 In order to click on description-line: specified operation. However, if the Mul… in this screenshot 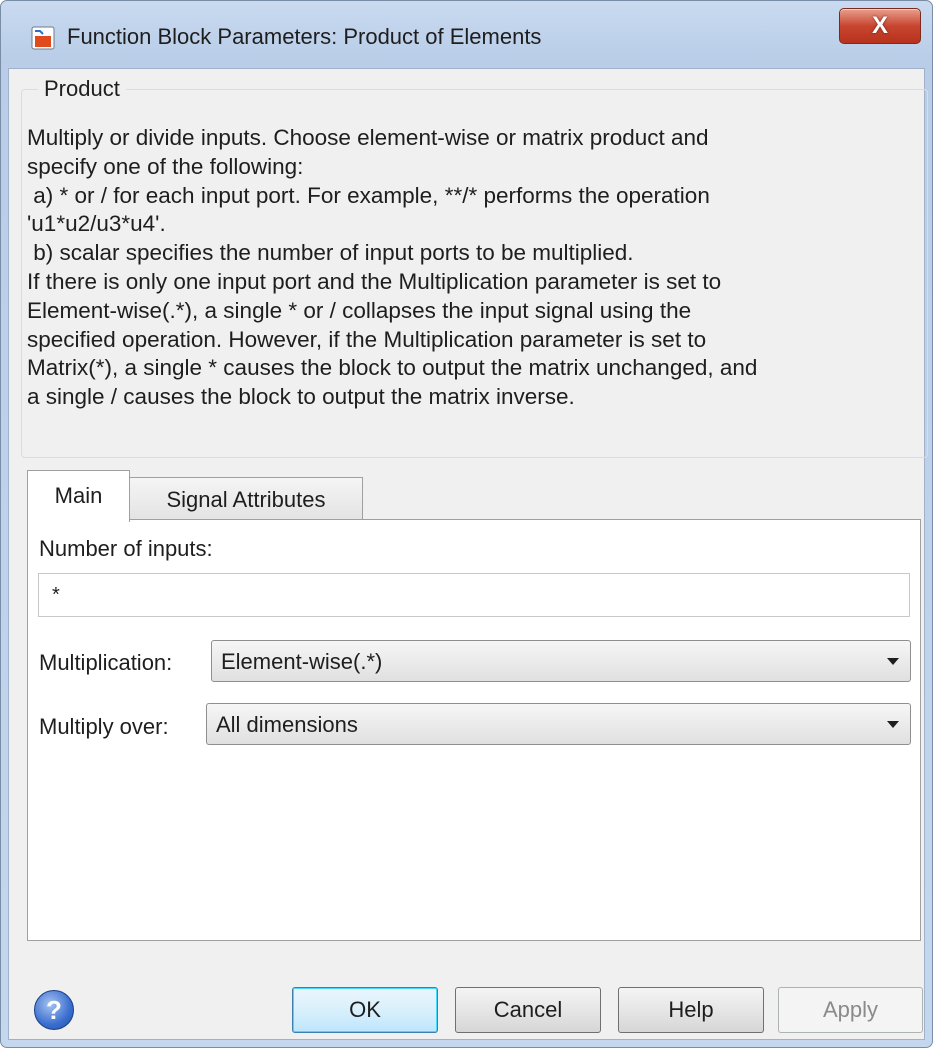, I will do `click(367, 339)`.